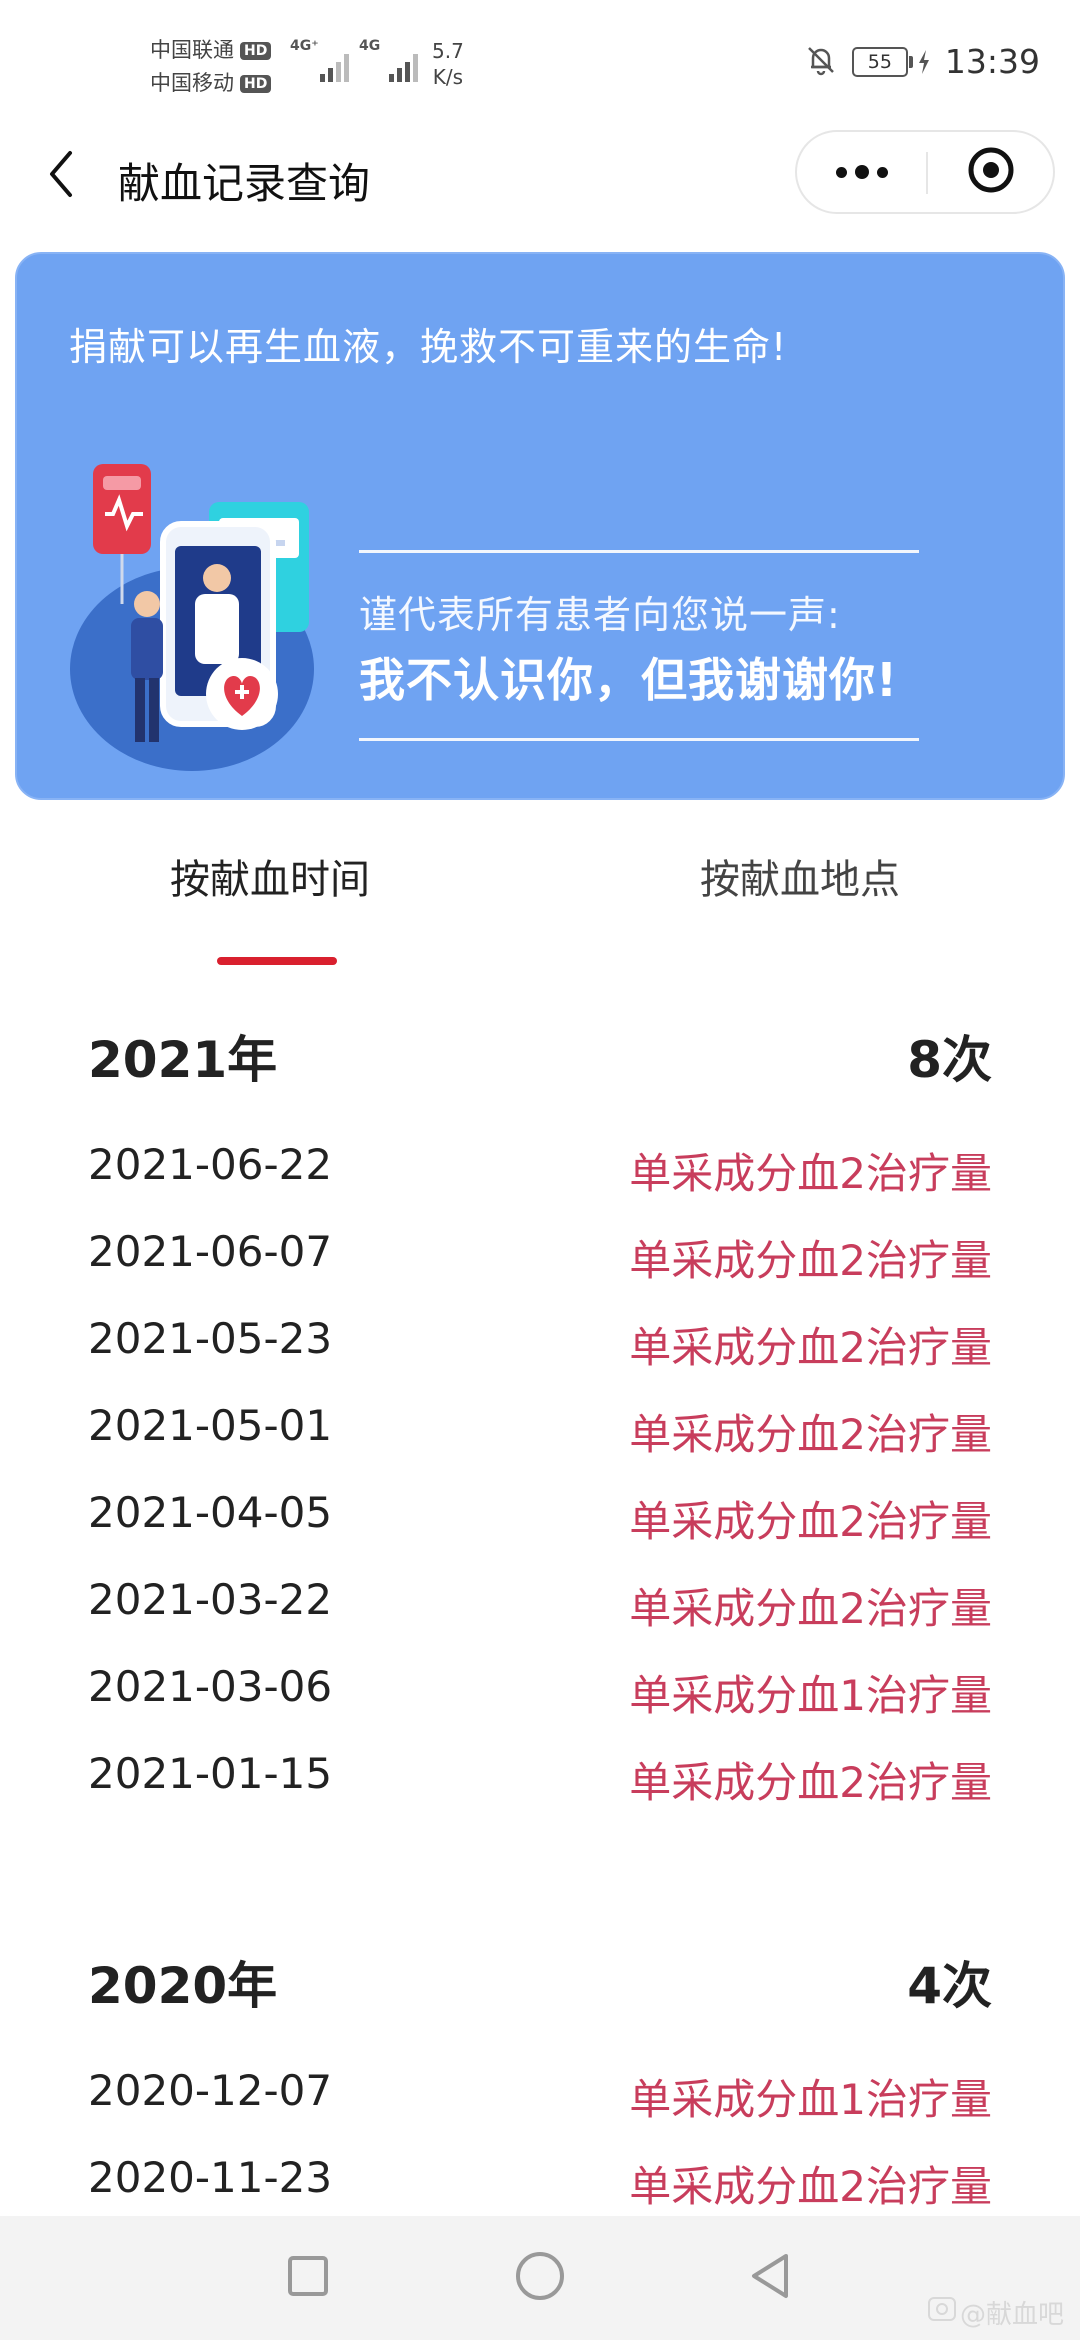  I want to click on tab-by-time: 按献血时间, so click(270, 900).